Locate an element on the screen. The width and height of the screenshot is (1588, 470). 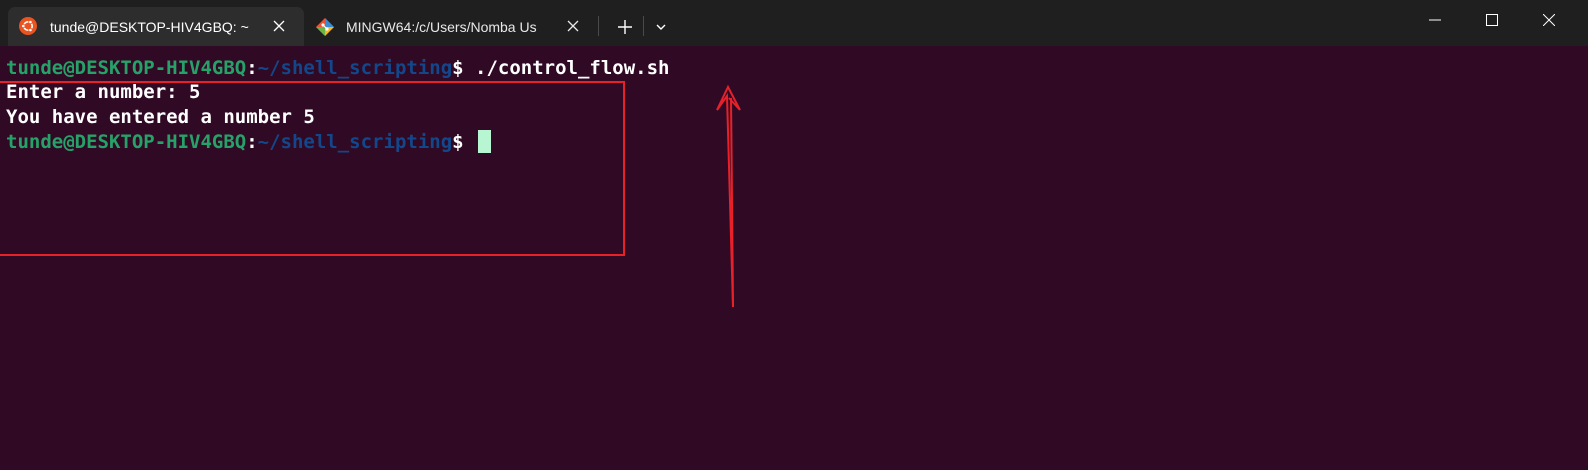
close-window-button is located at coordinates (1549, 20).